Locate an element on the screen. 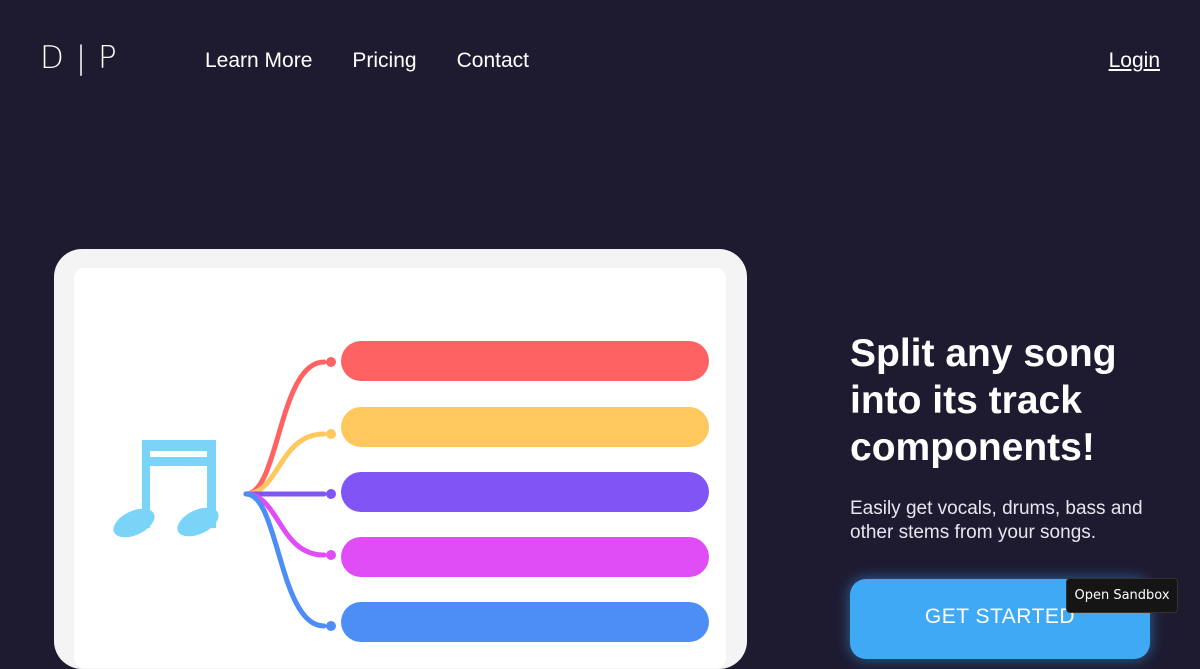  nav-pricing: Pricing is located at coordinates (384, 61).